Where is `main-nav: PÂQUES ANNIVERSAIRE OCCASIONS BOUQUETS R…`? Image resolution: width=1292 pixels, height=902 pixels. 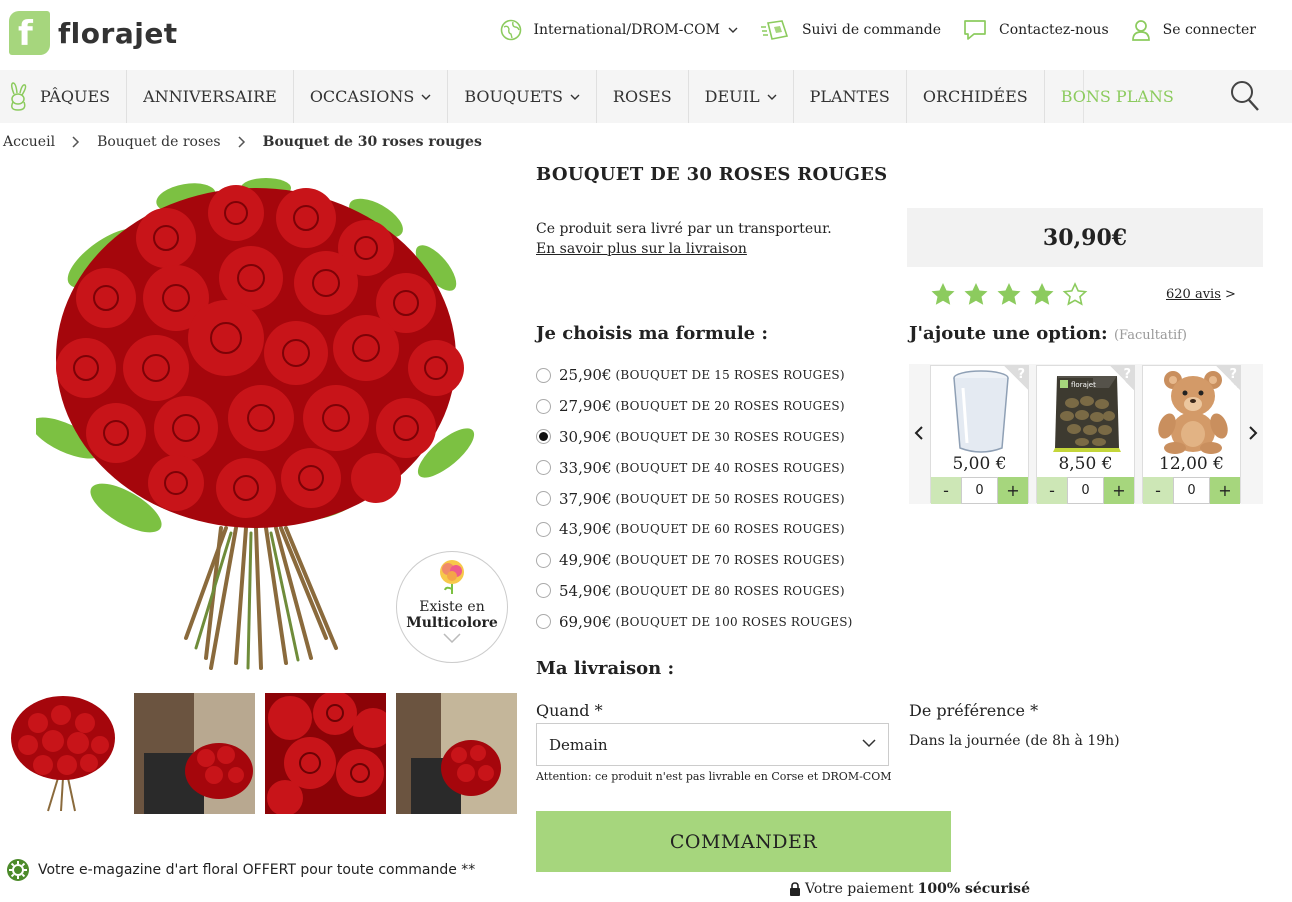
main-nav: PÂQUES ANNIVERSAIRE OCCASIONS BOUQUETS R… is located at coordinates (646, 96).